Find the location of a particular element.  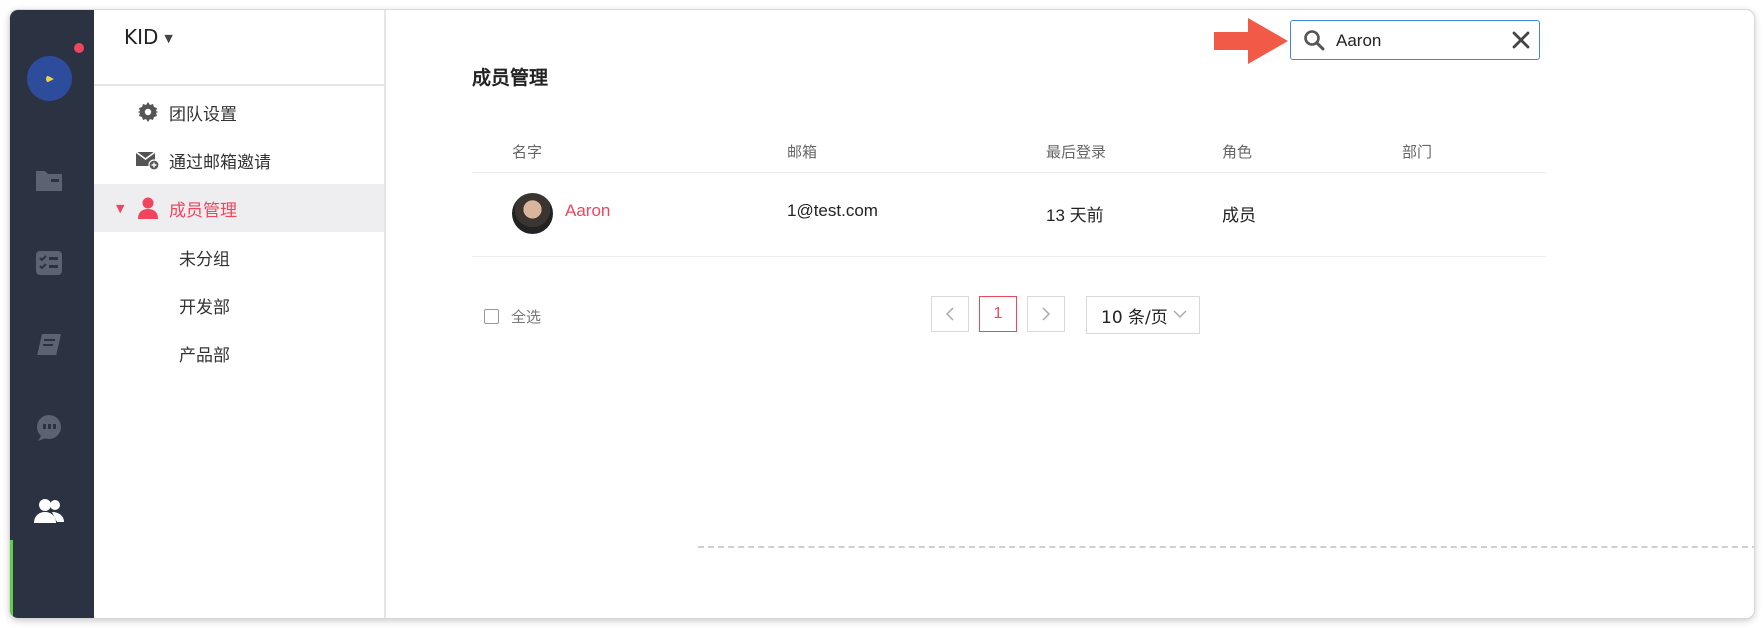

column-header-role: 角色 is located at coordinates (1237, 151).